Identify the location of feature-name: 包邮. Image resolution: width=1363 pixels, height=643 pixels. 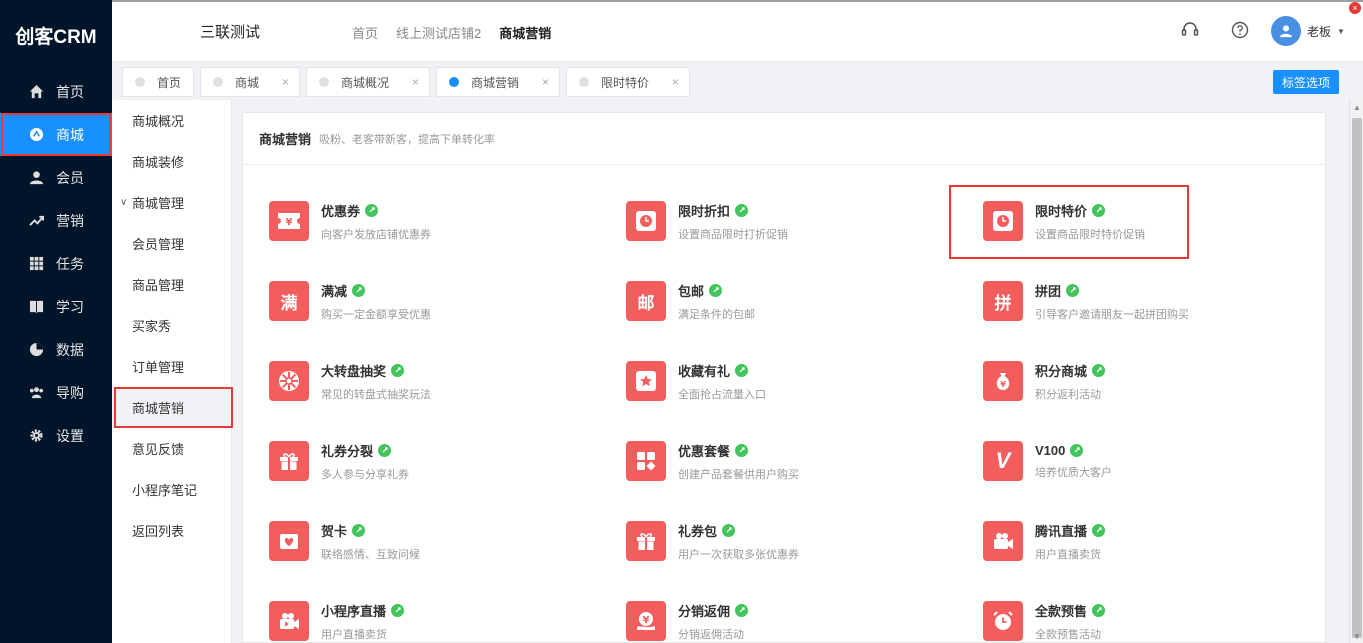
(691, 291).